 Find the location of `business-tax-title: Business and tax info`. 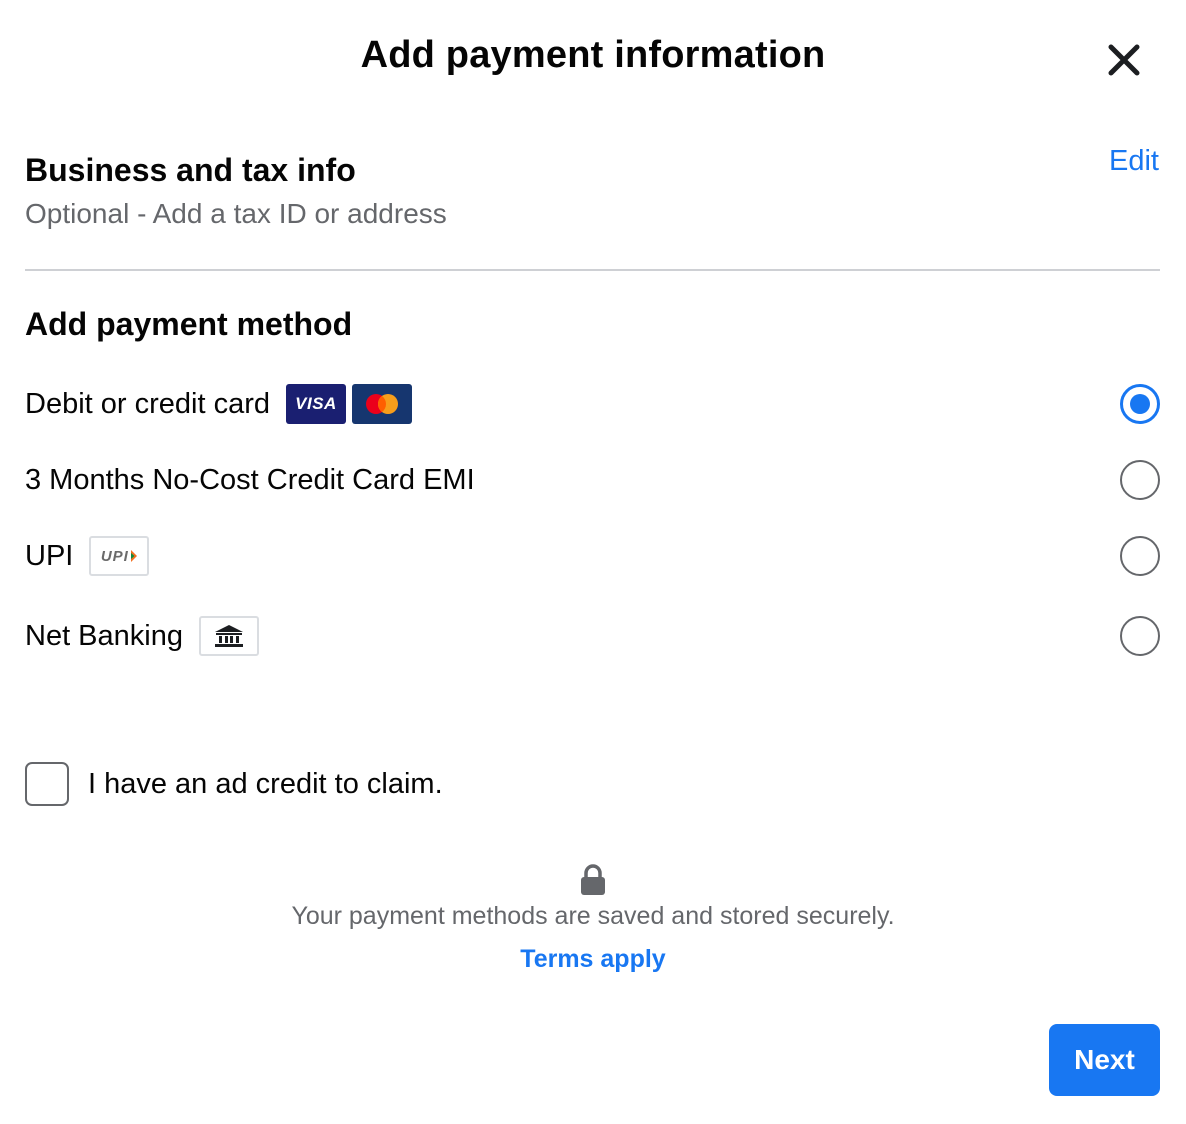

business-tax-title: Business and tax info is located at coordinates (190, 170).